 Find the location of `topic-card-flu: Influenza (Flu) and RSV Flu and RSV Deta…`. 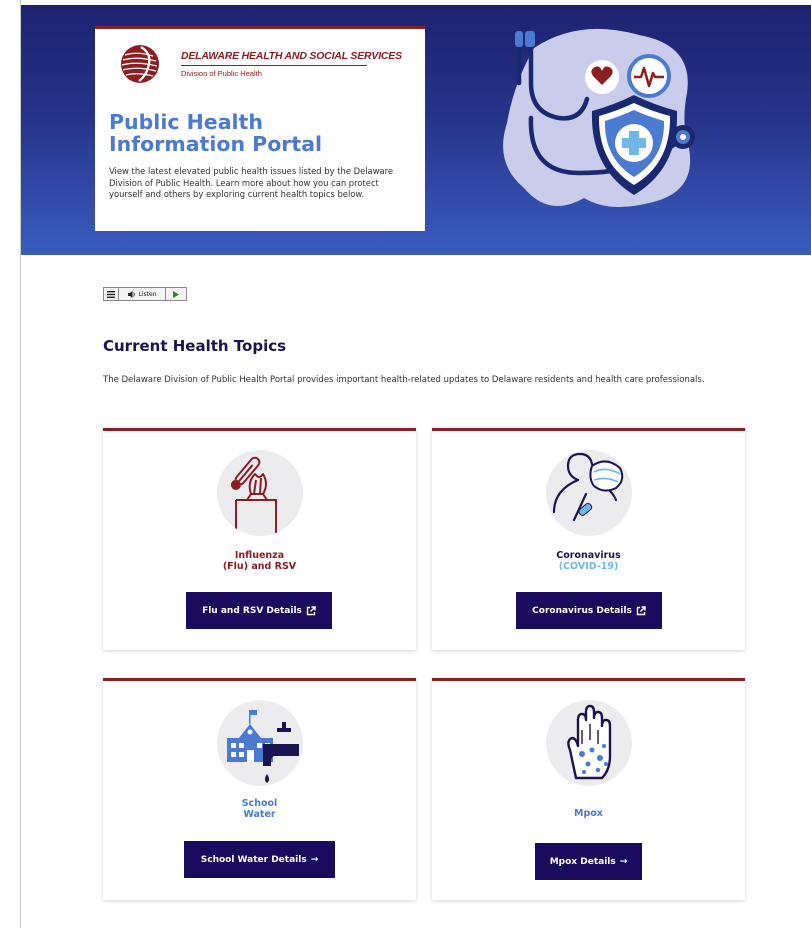

topic-card-flu: Influenza (Flu) and RSV Flu and RSV Deta… is located at coordinates (259, 539).